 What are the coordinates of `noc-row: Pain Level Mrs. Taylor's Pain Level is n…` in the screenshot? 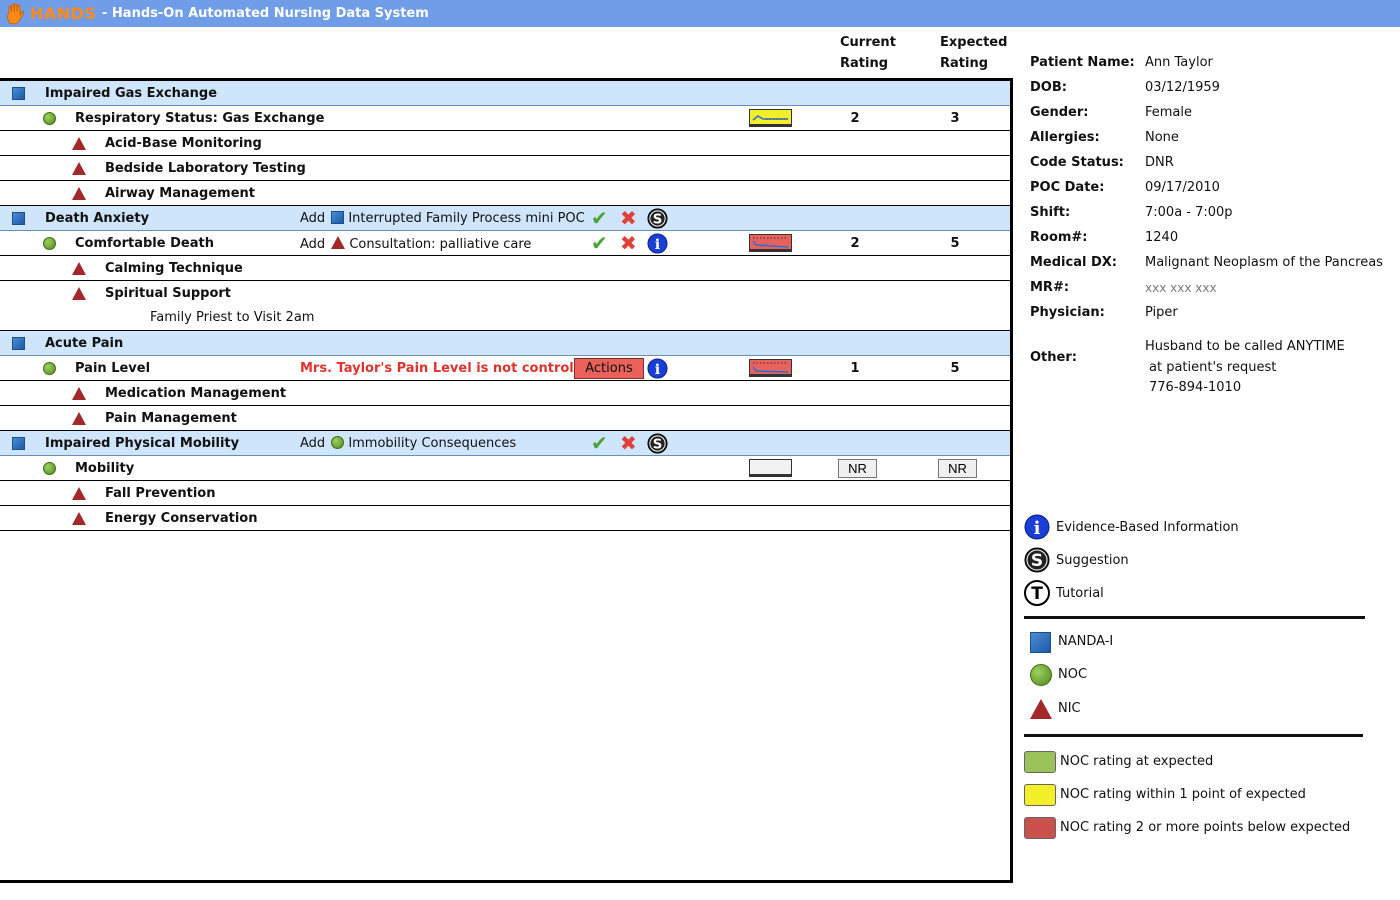 It's located at (505, 368).